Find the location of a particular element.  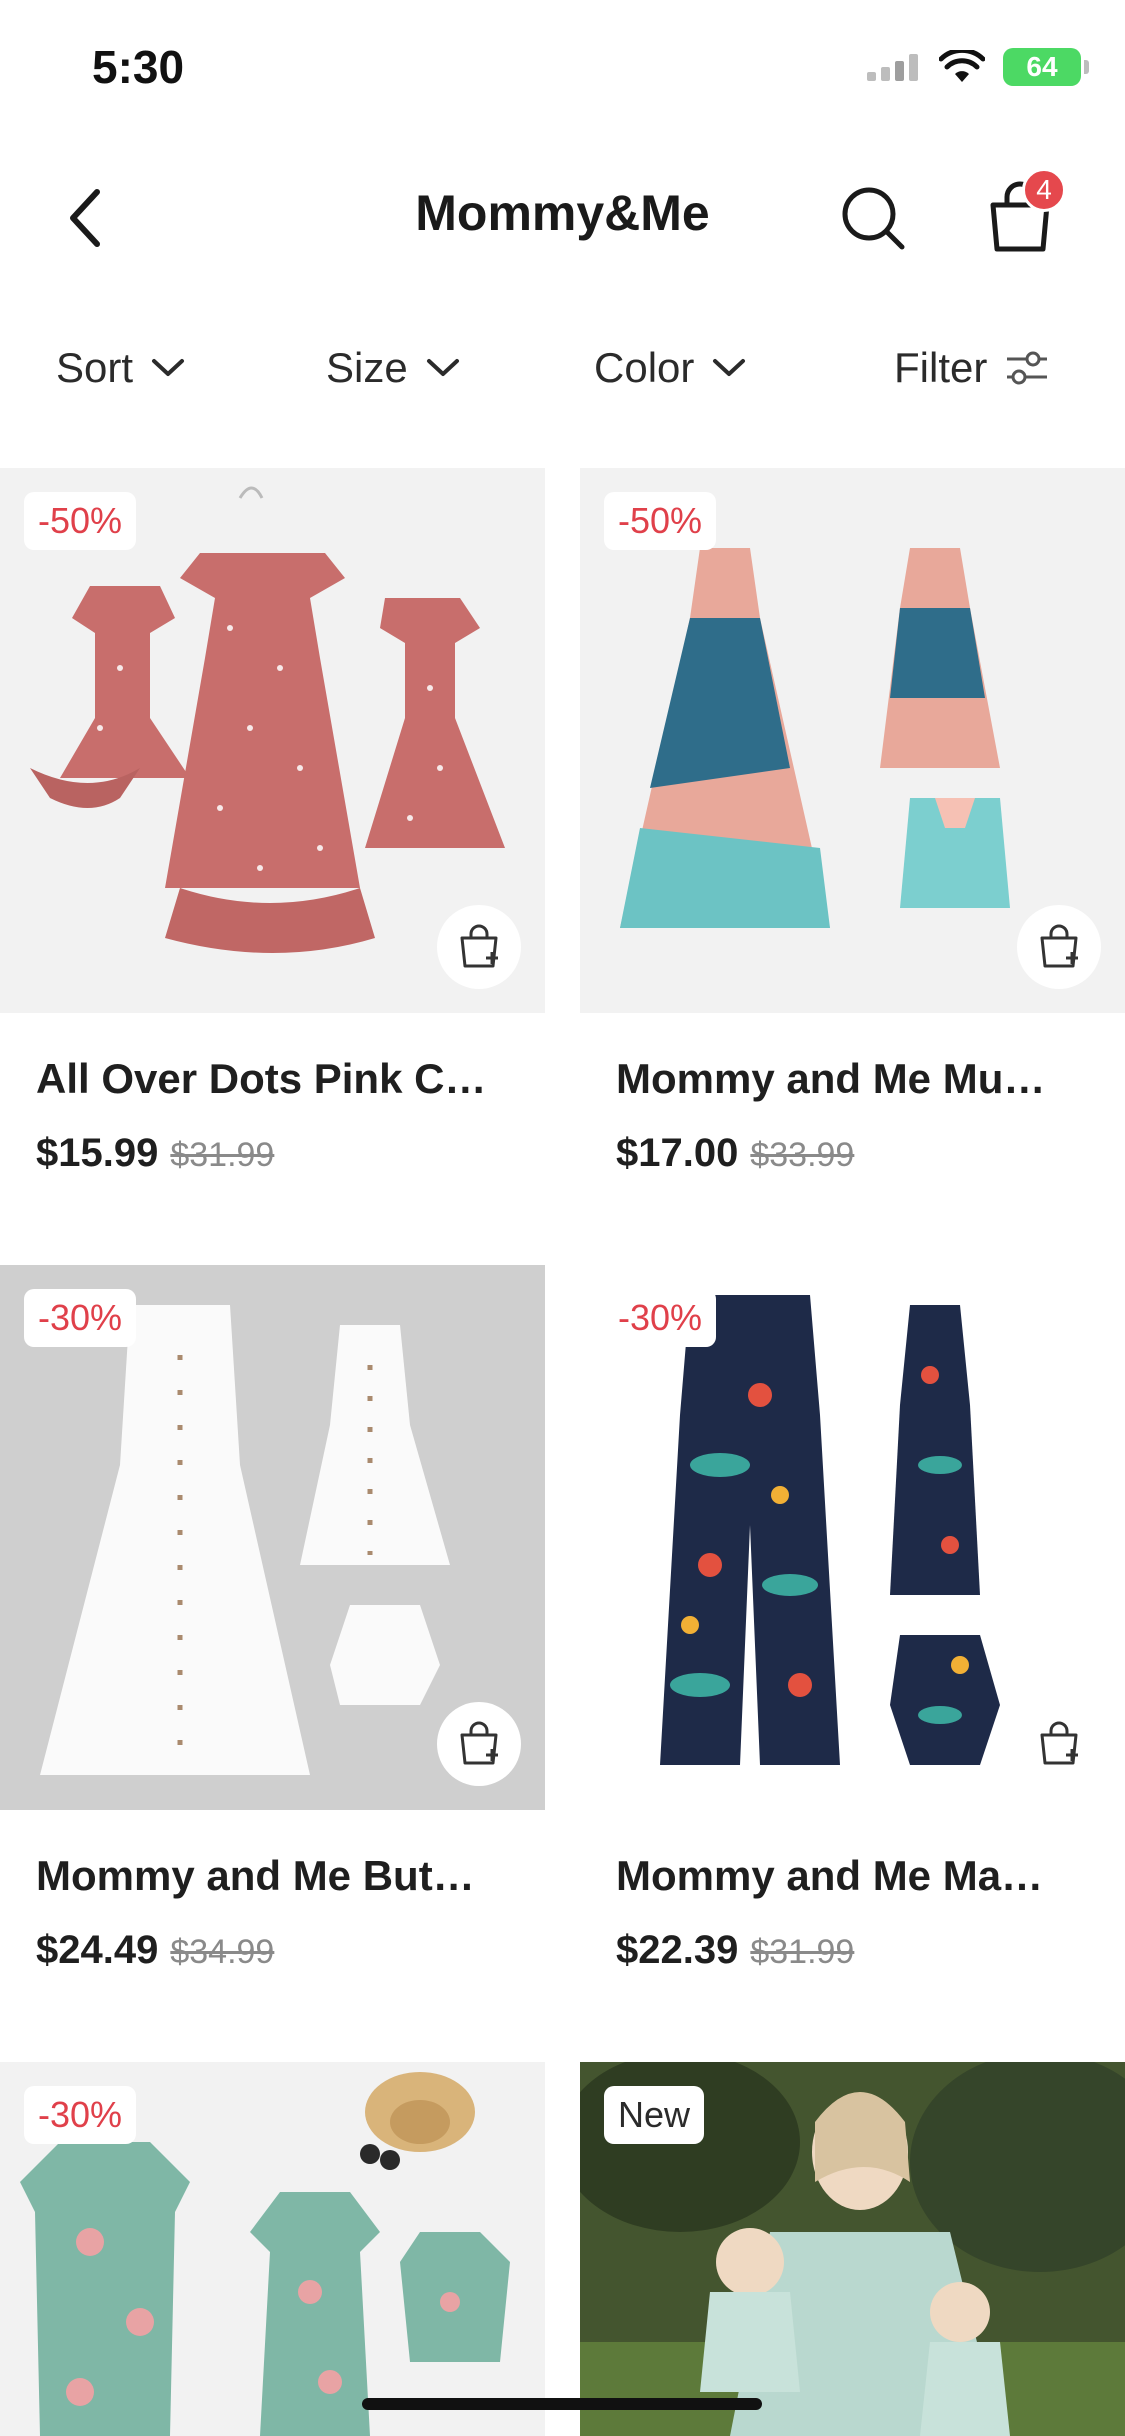

sort-dropdown: Sort is located at coordinates (120, 368).